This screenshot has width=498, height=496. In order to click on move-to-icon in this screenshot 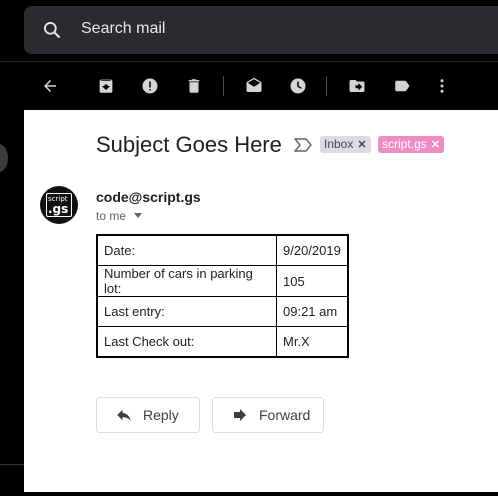, I will do `click(357, 86)`.